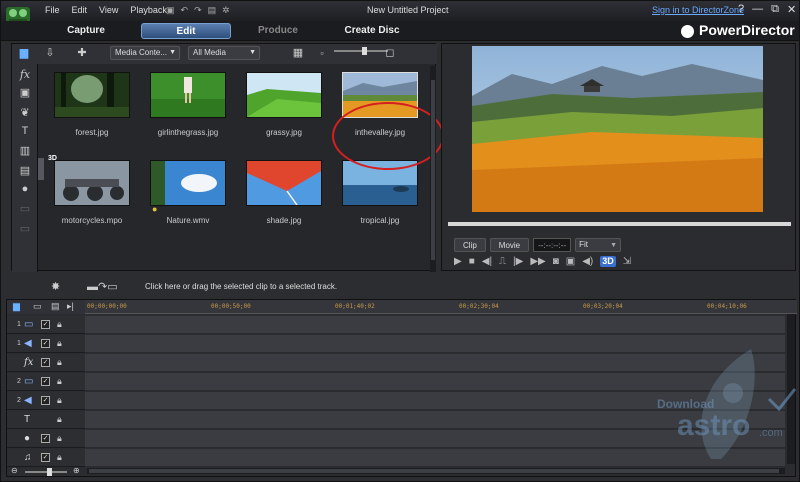 The height and width of the screenshot is (482, 800). Describe the element at coordinates (186, 31) in the screenshot. I see `tab-edit: Edit` at that location.